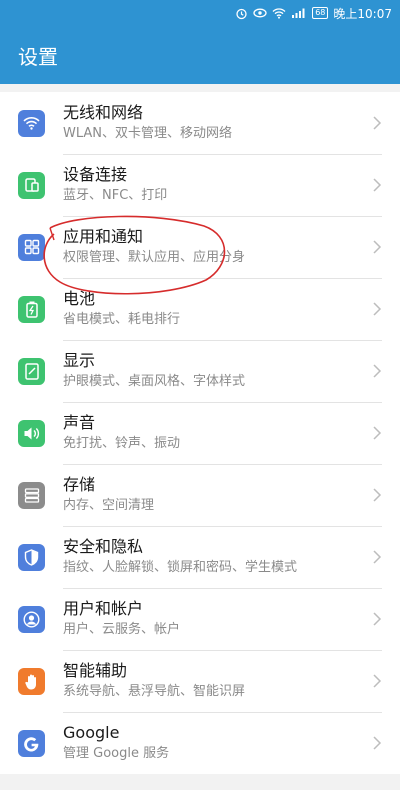 The image size is (400, 800). Describe the element at coordinates (31, 123) in the screenshot. I see `wifi-icon` at that location.